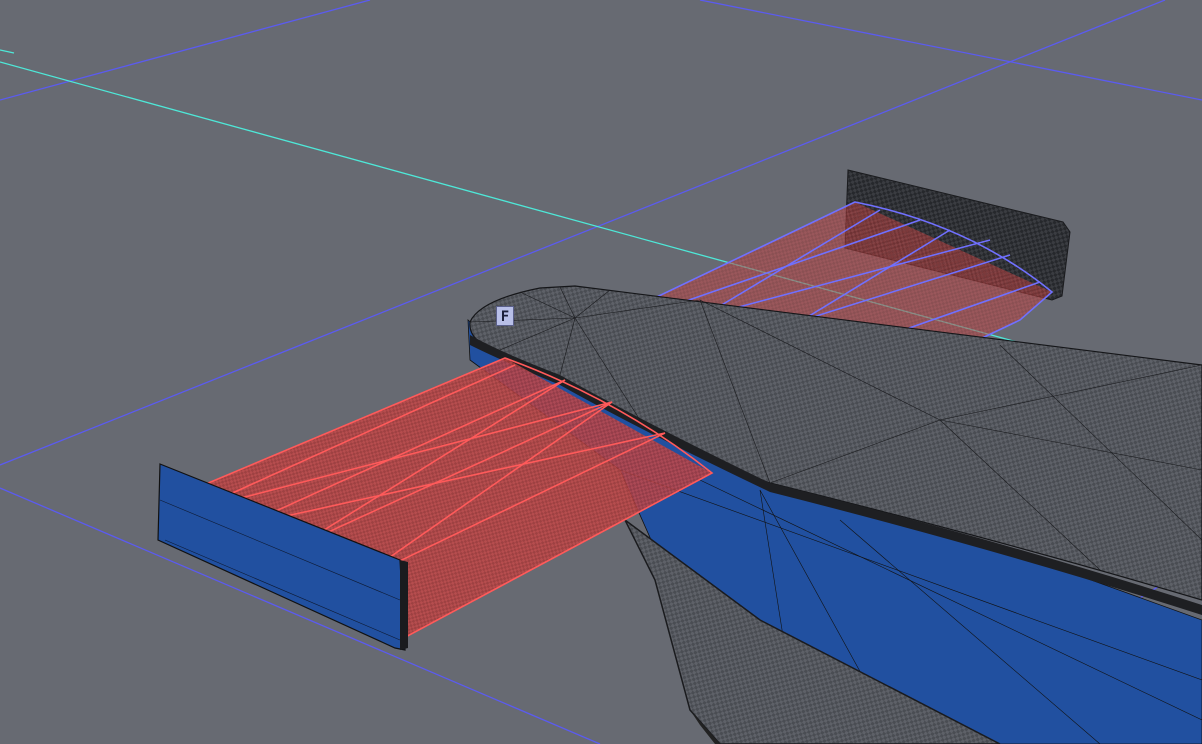 The image size is (1202, 744). I want to click on view-label-badge: F, so click(505, 316).